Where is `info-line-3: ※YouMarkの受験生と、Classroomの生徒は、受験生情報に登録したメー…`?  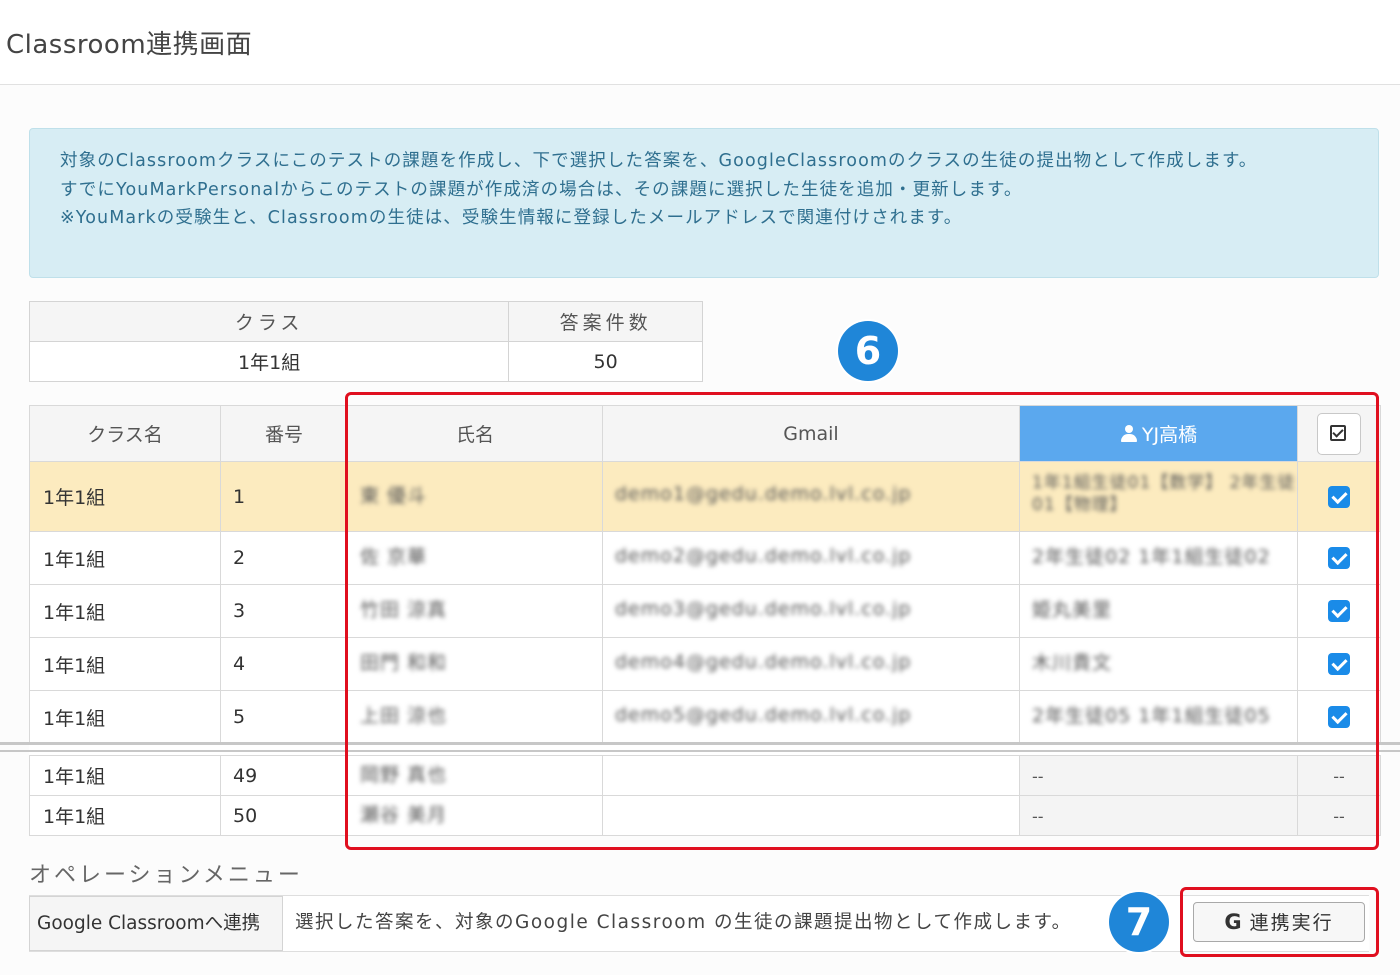
info-line-3: ※YouMarkの受験生と、Classroomの生徒は、受験生情報に登録したメー… is located at coordinates (511, 218).